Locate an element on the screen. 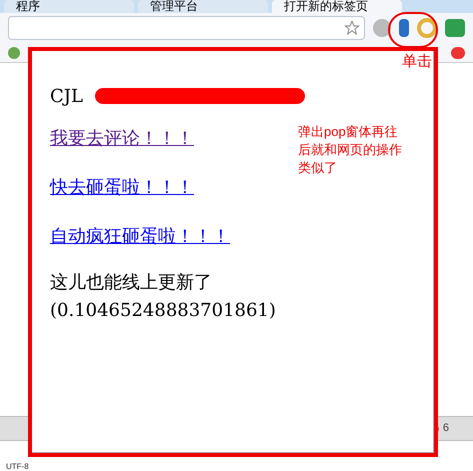 This screenshot has width=473, height=471. browser-tab: 管理平台 is located at coordinates (203, 6).